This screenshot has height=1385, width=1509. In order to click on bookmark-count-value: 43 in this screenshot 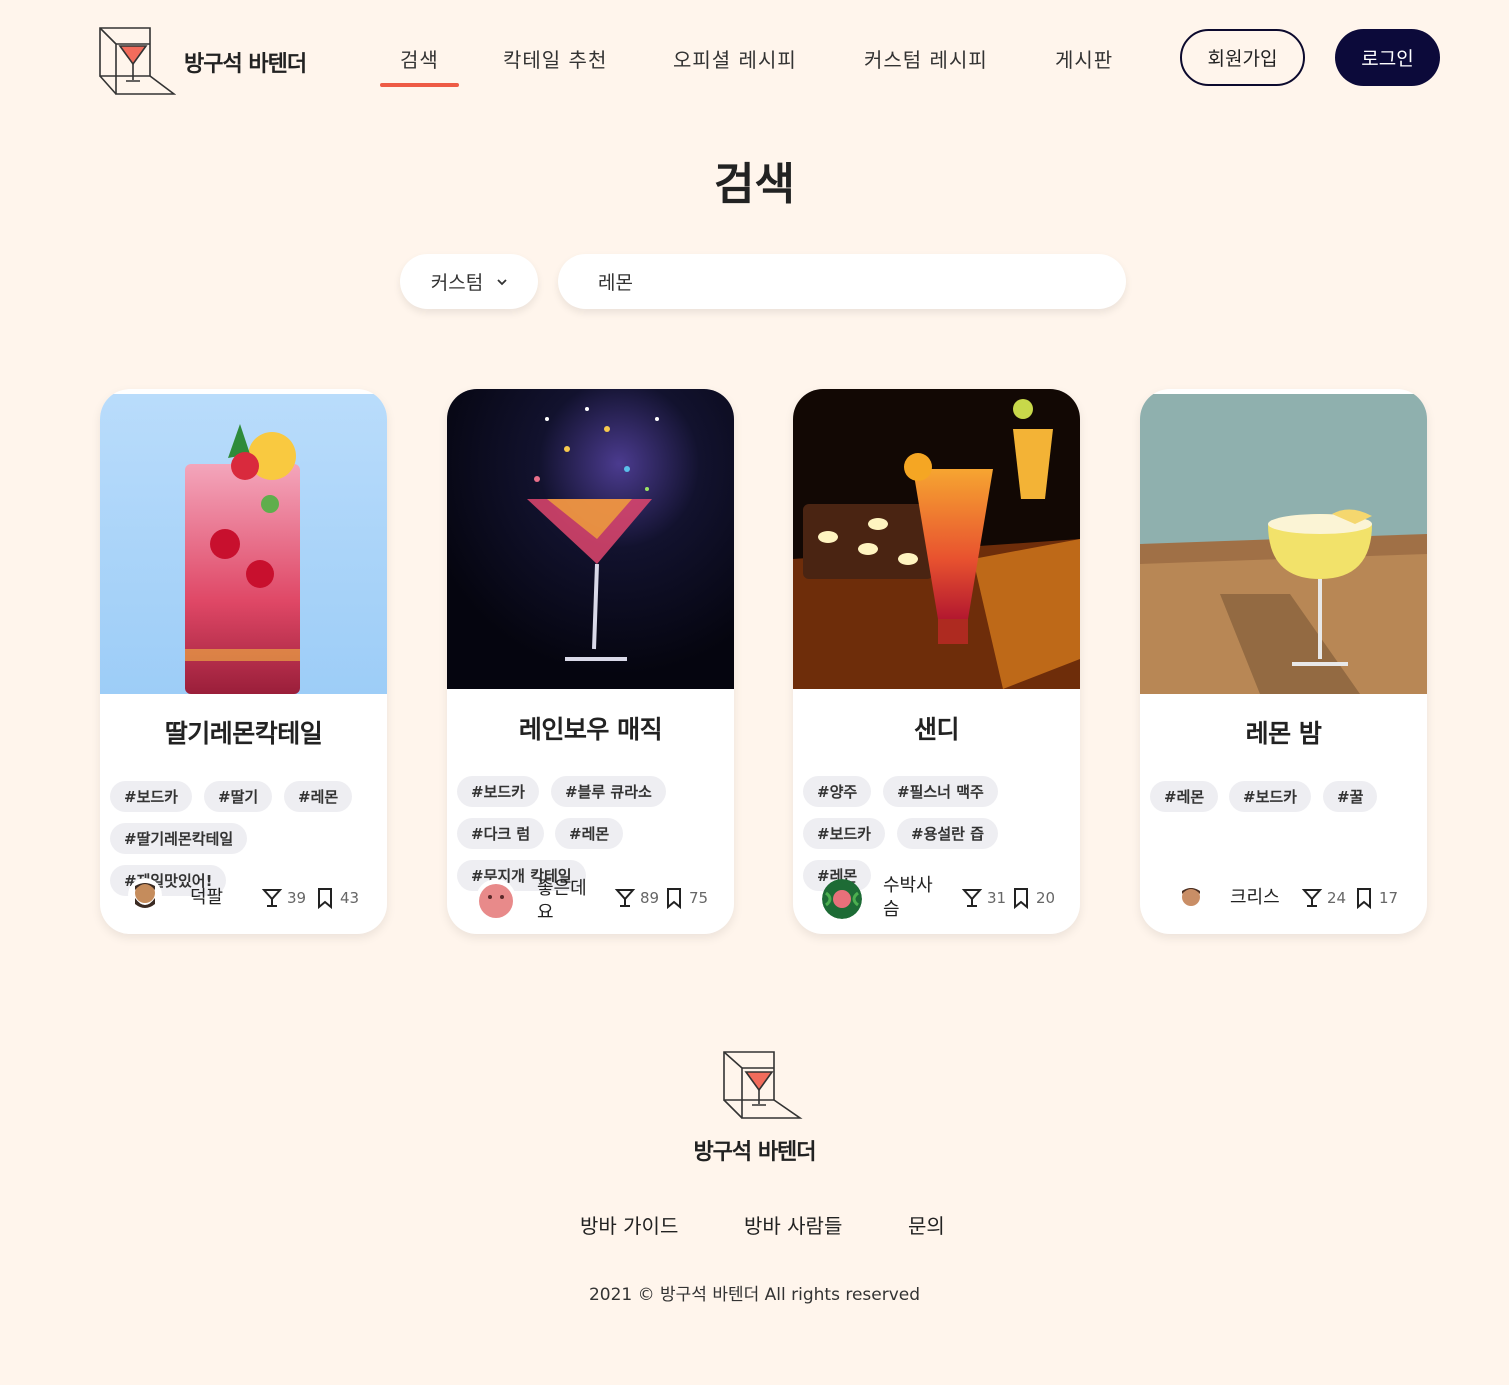, I will do `click(350, 898)`.